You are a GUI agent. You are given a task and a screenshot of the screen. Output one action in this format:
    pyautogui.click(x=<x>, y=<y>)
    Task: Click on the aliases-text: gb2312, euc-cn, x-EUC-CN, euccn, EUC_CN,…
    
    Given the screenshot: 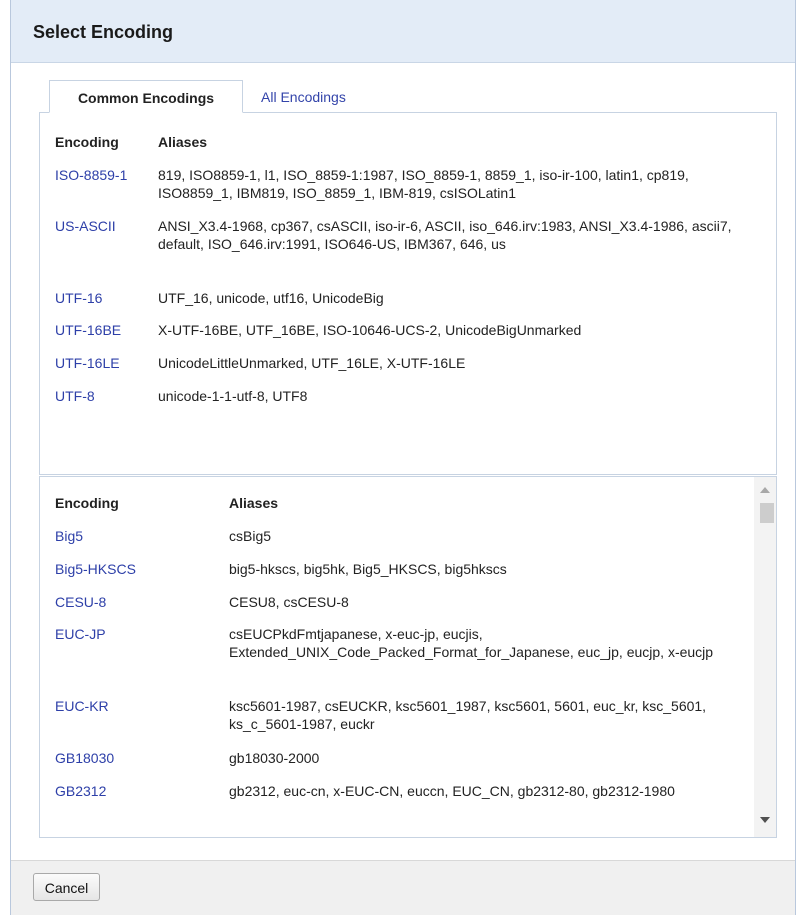 What is the action you would take?
    pyautogui.click(x=452, y=791)
    